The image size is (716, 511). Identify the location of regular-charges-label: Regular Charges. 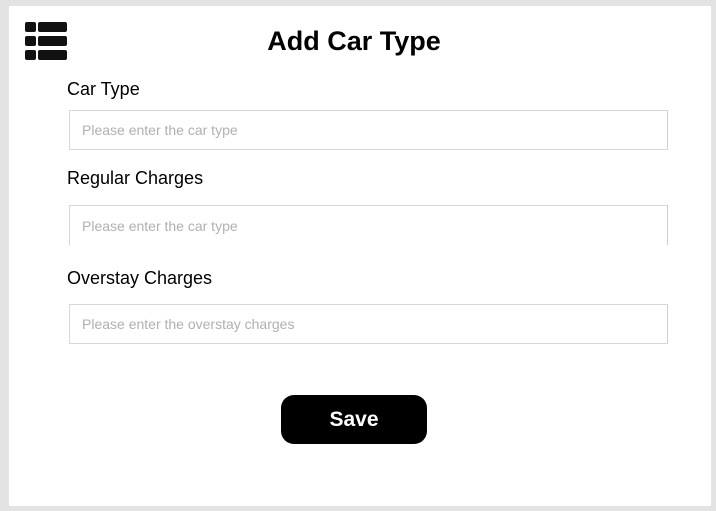
(135, 178).